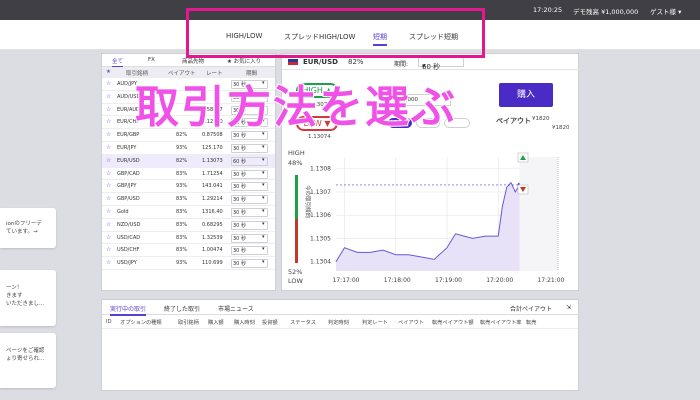 The height and width of the screenshot is (400, 700). I want to click on asset-pair: USD/JPY, so click(127, 263).